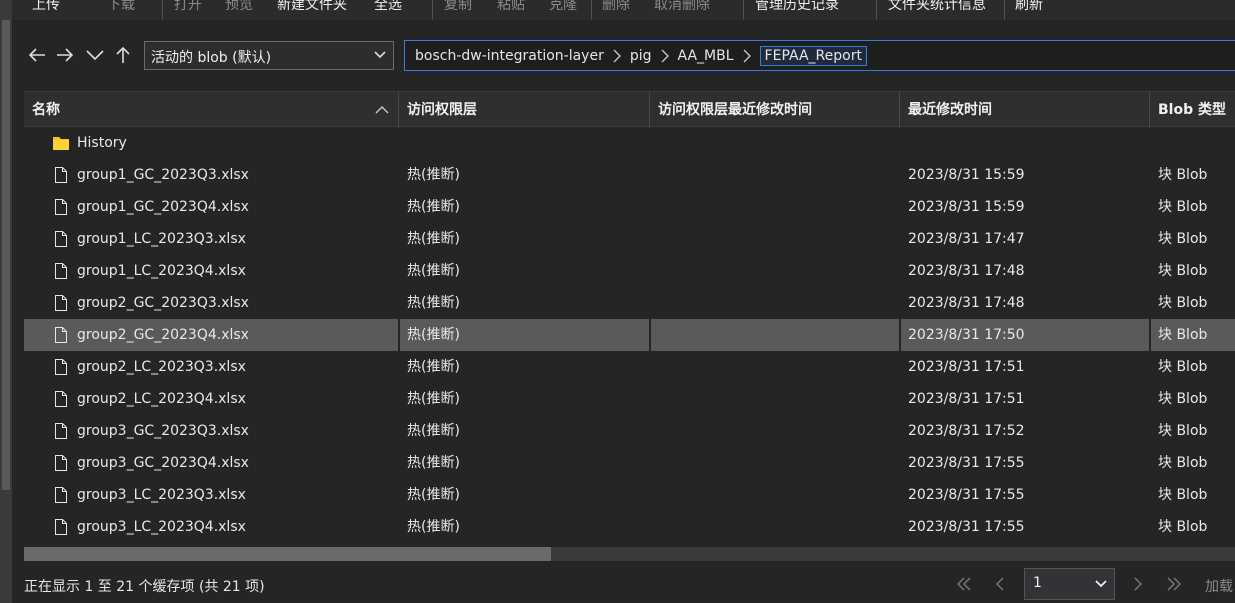  I want to click on copy-button: 复制, so click(458, 7).